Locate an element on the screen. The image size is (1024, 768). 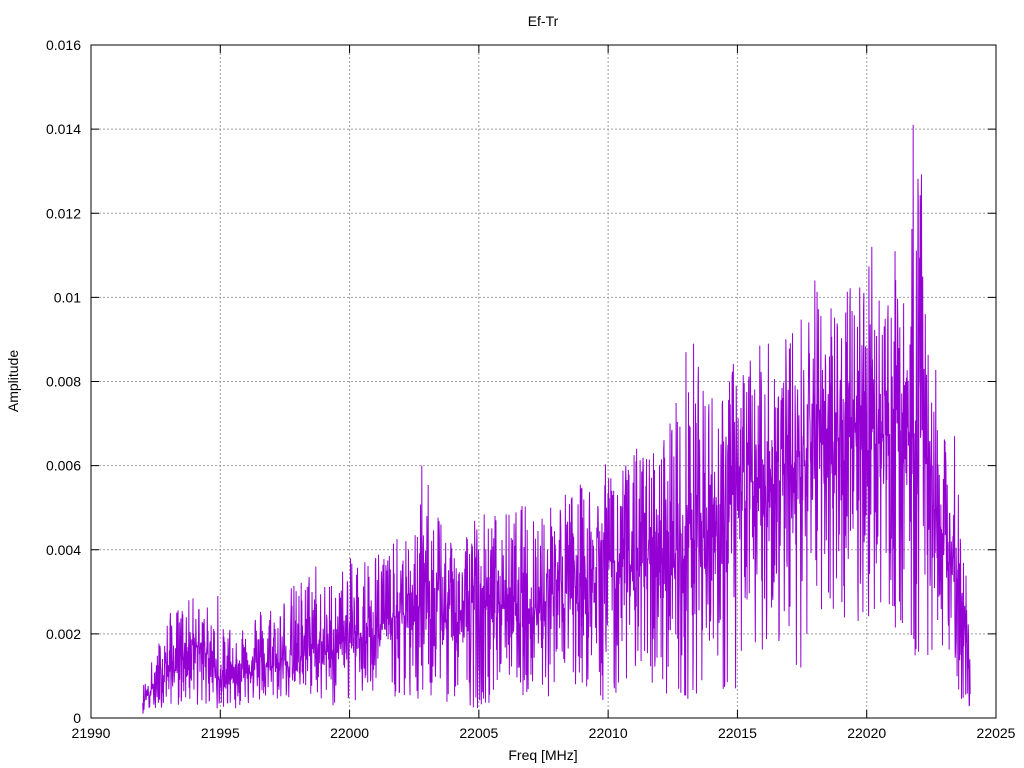
y-tick-label: 0.008 is located at coordinates (63, 382).